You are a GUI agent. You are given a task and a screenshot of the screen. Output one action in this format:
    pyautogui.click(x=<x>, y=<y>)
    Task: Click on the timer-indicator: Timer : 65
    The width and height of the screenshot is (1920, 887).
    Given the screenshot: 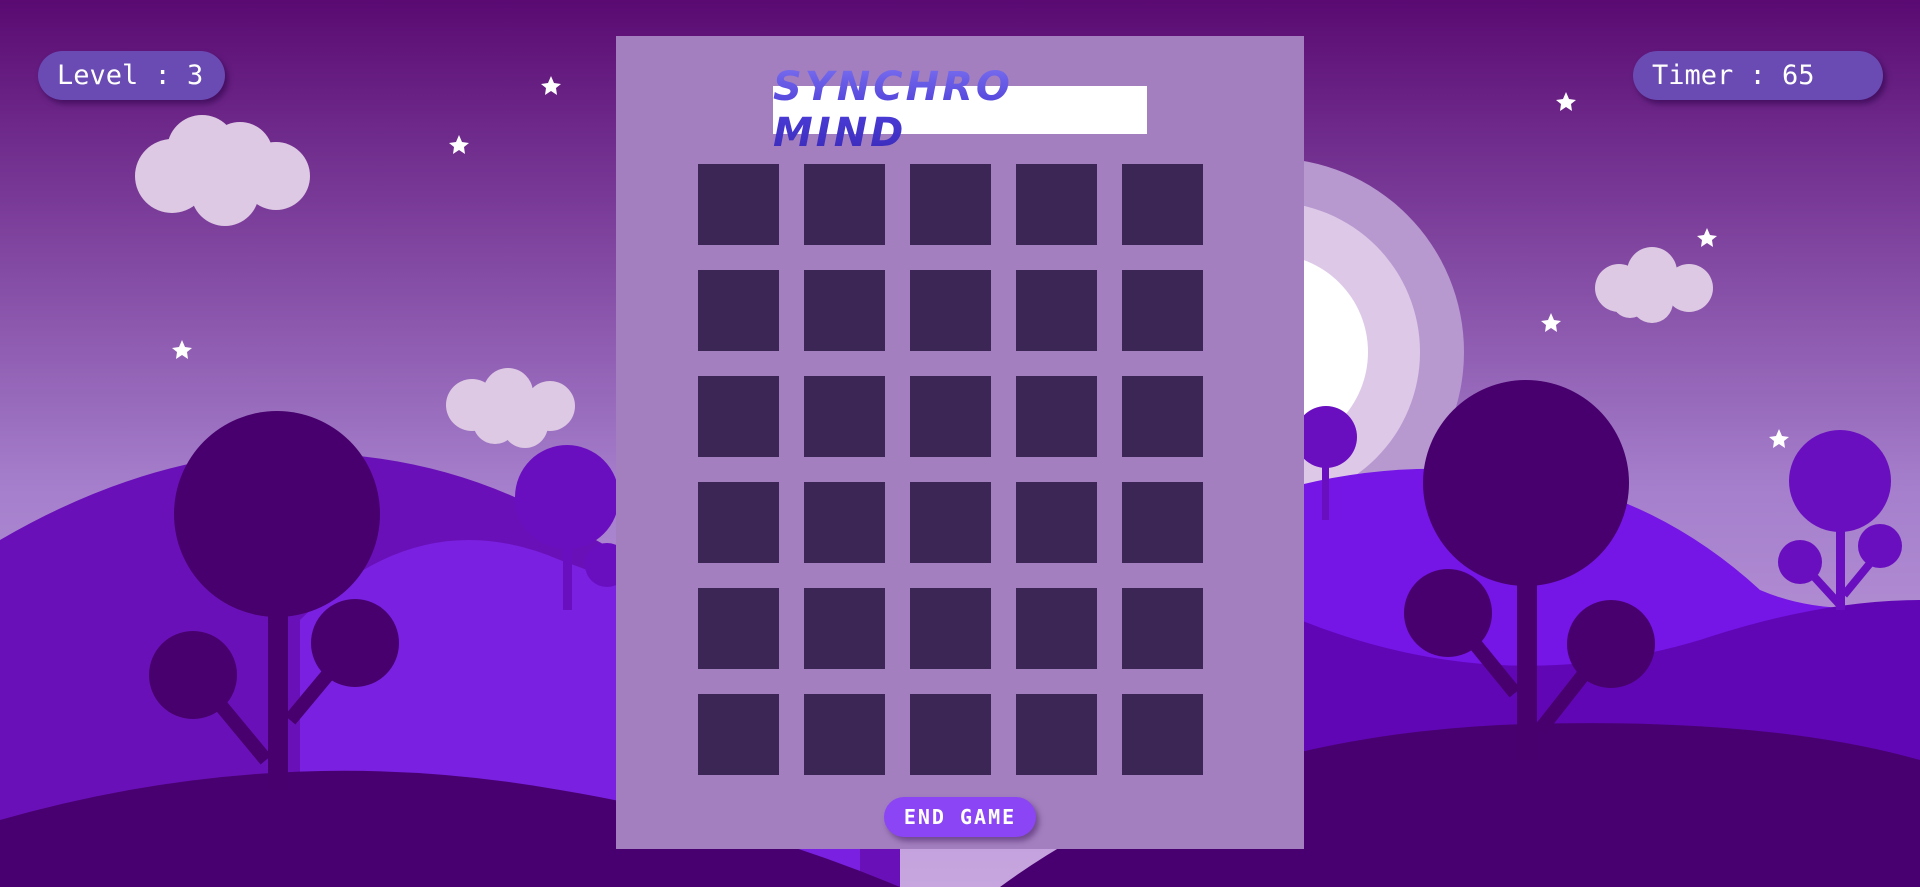 What is the action you would take?
    pyautogui.click(x=1758, y=75)
    